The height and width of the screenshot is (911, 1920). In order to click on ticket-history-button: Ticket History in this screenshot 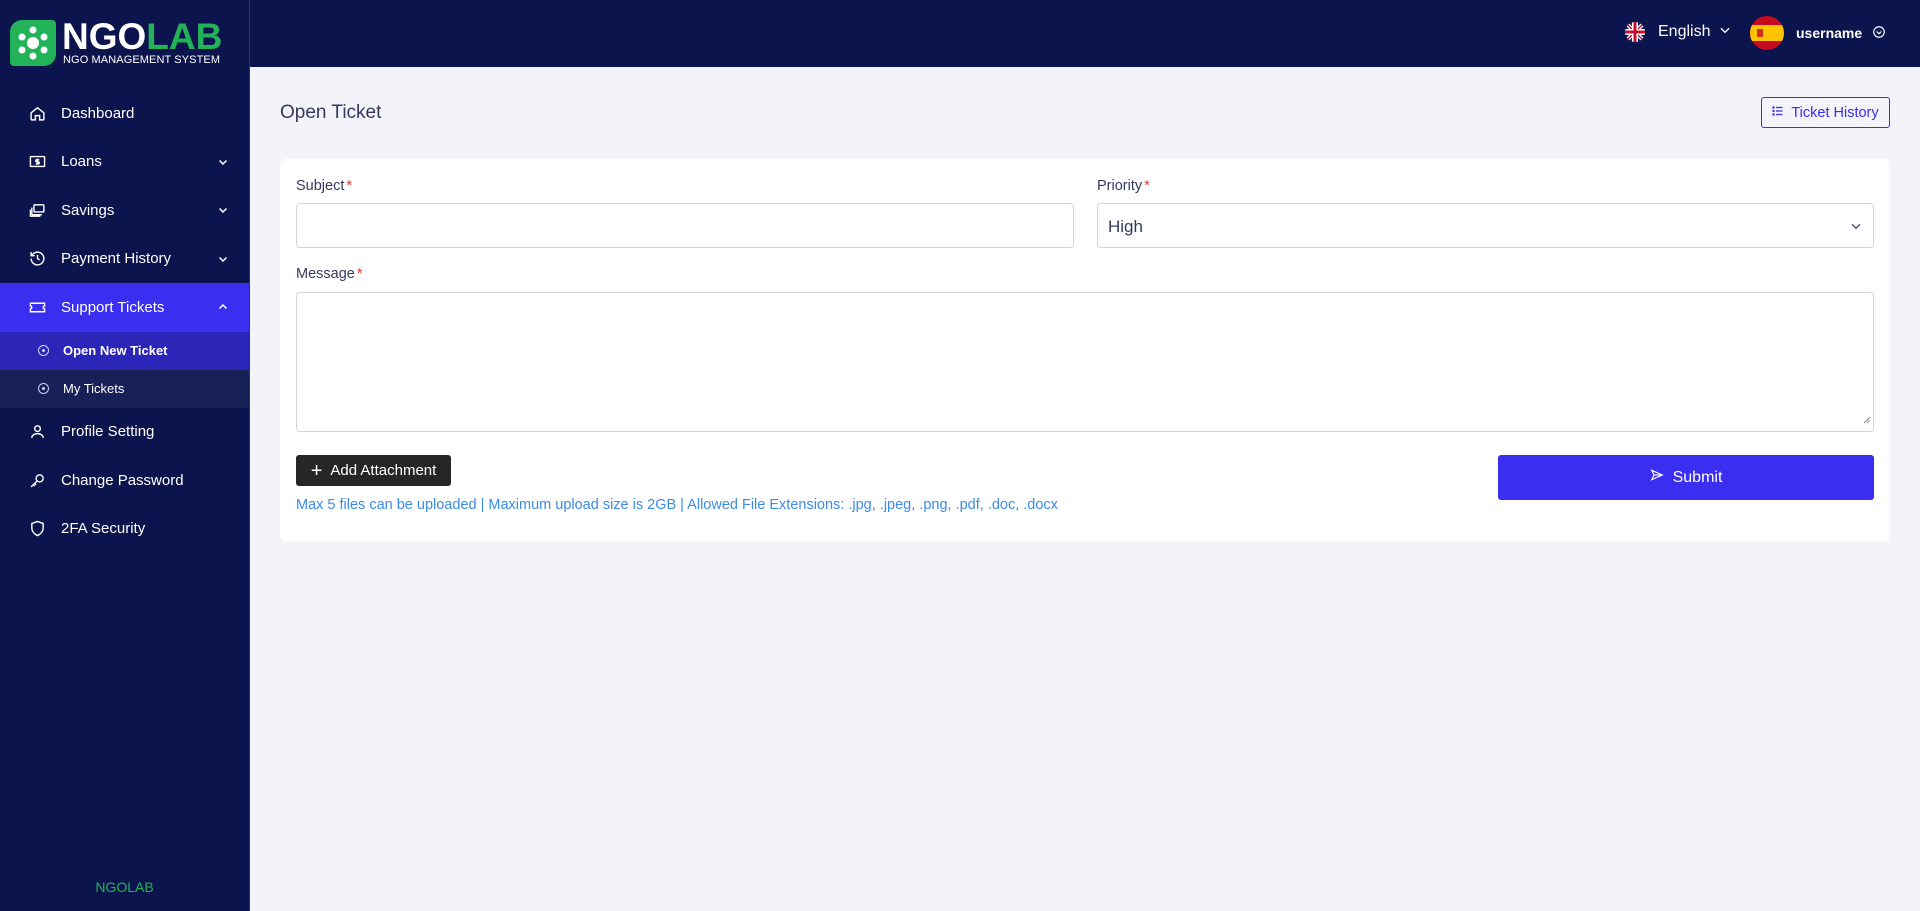, I will do `click(1825, 112)`.